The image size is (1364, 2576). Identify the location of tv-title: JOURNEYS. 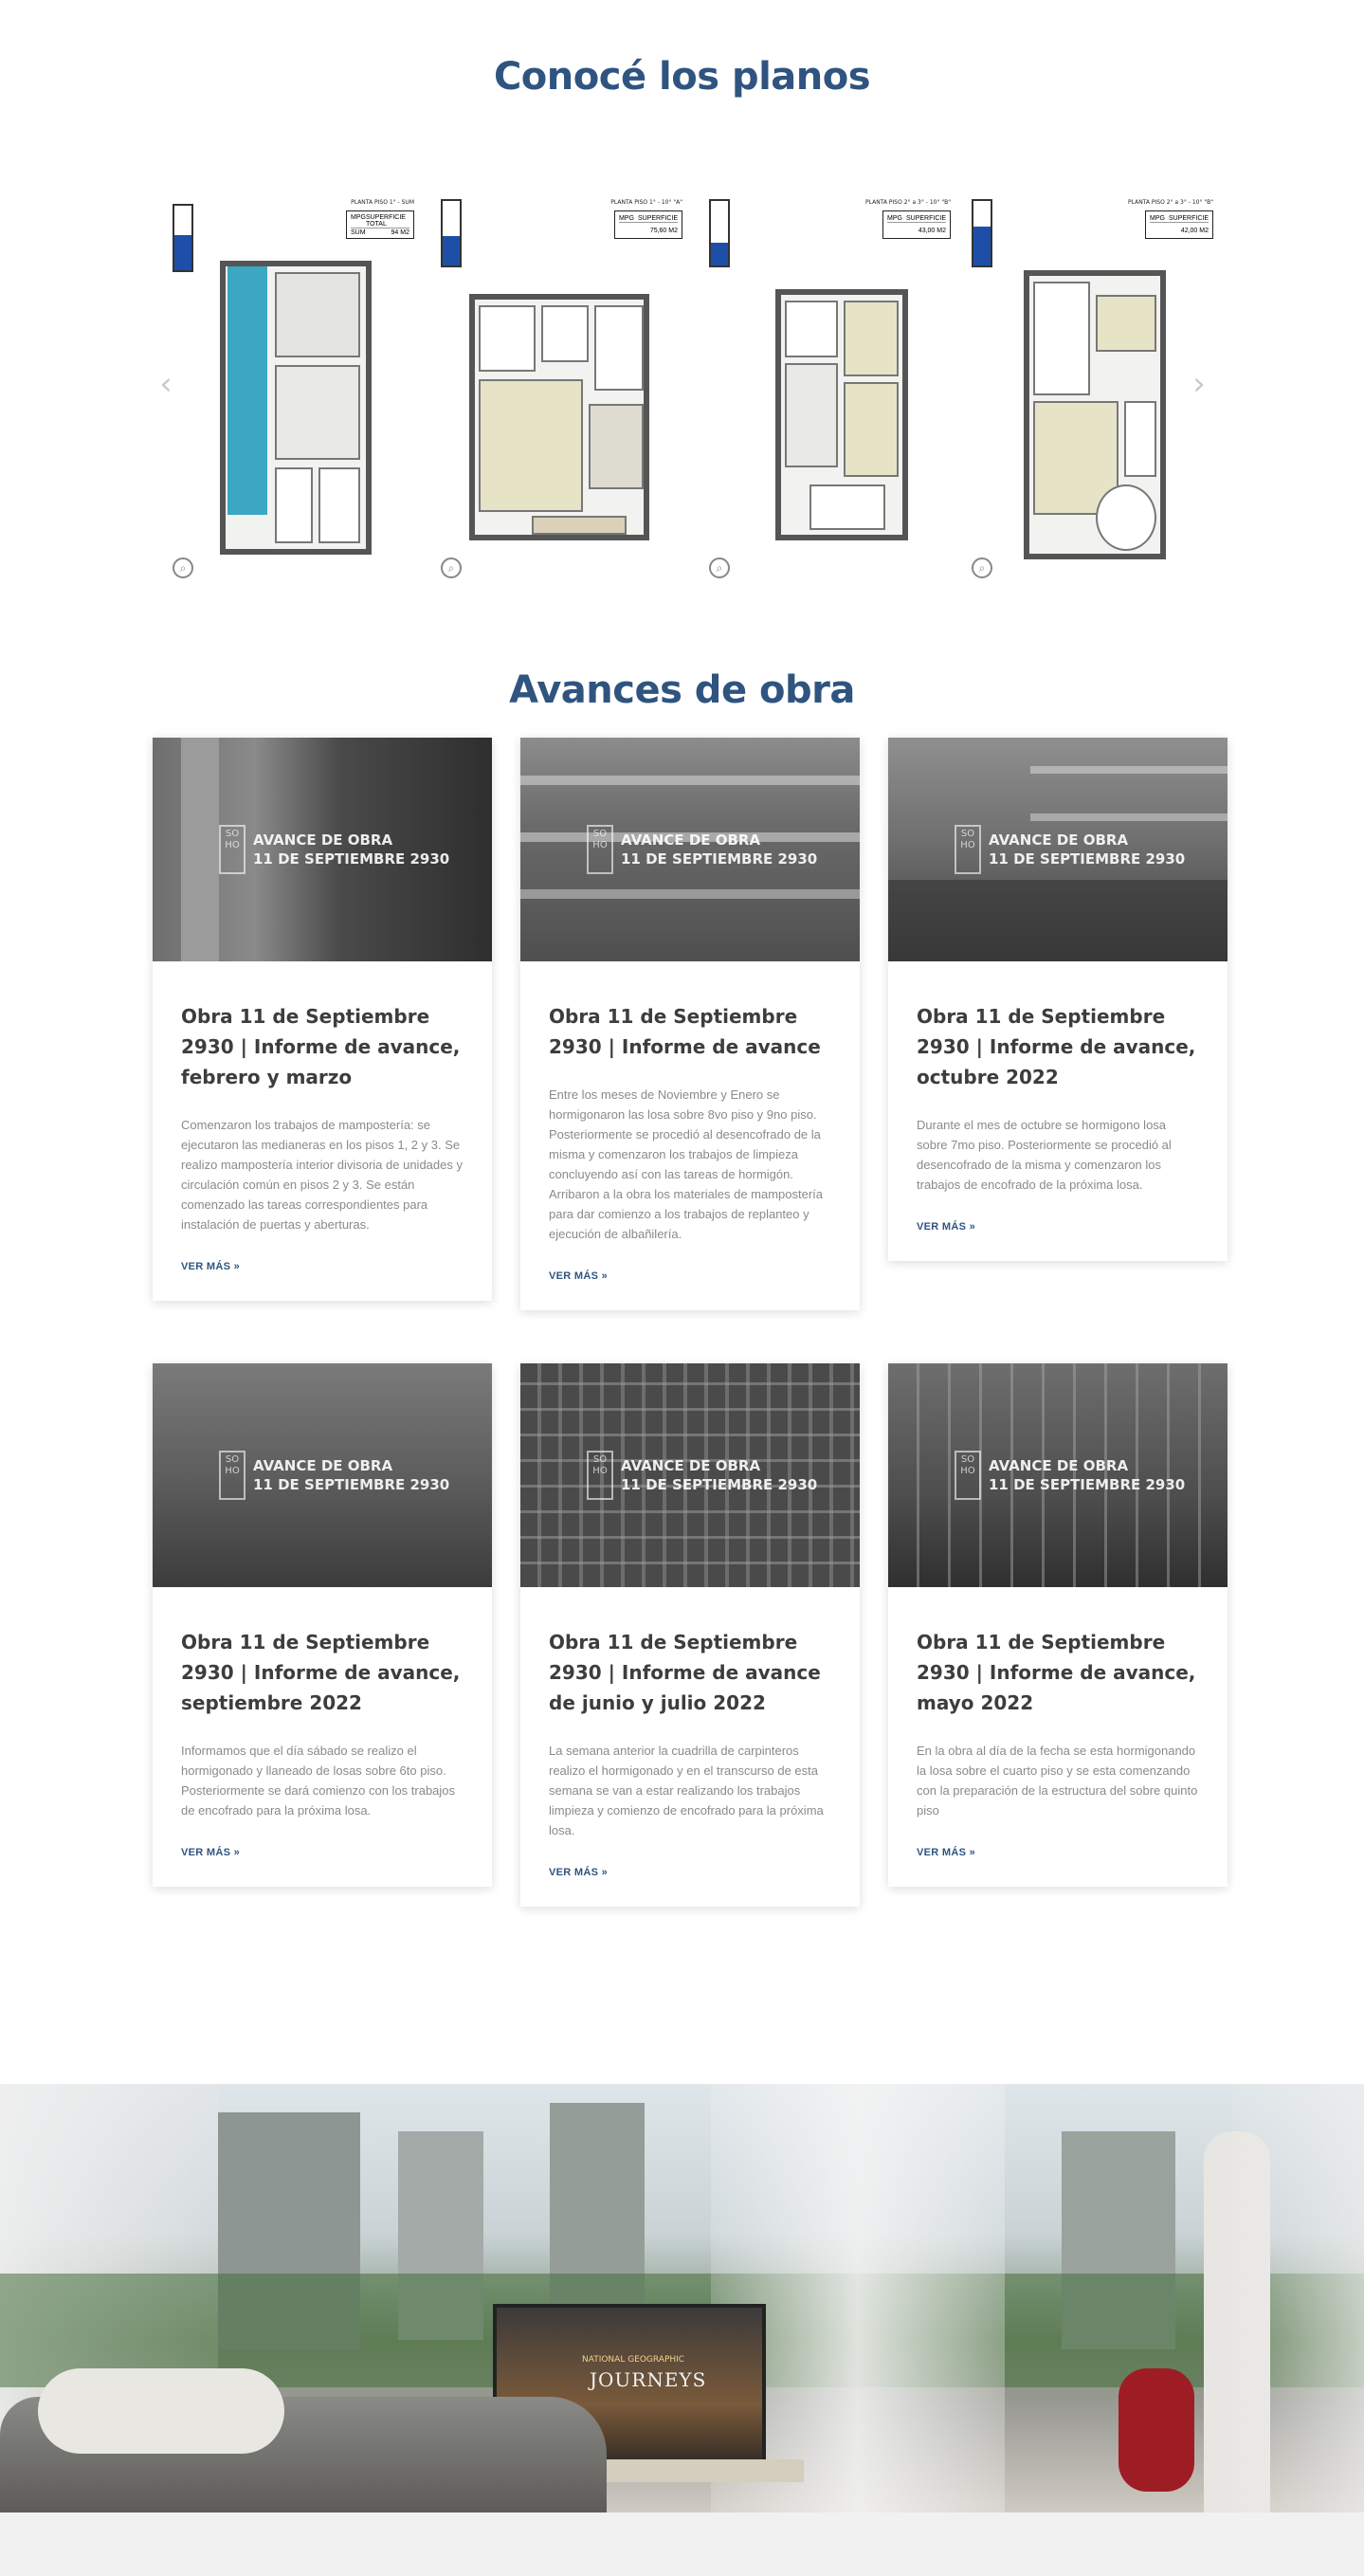
(648, 2379).